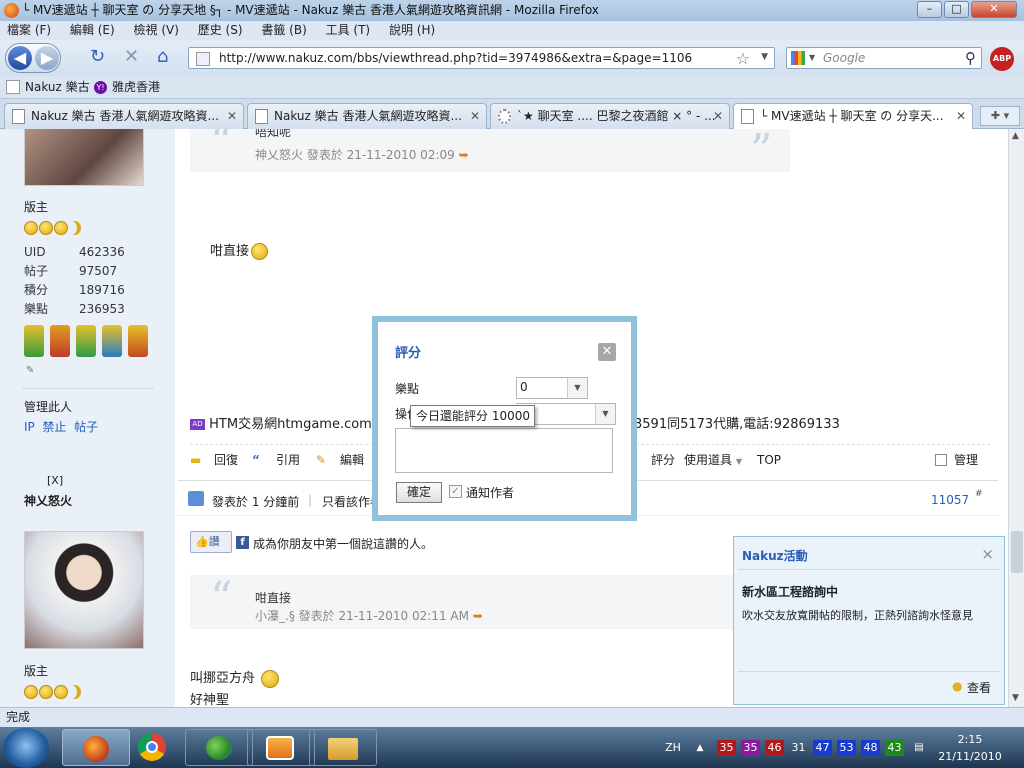  What do you see at coordinates (970, 757) in the screenshot?
I see `clock-date: 21/11/2010` at bounding box center [970, 757].